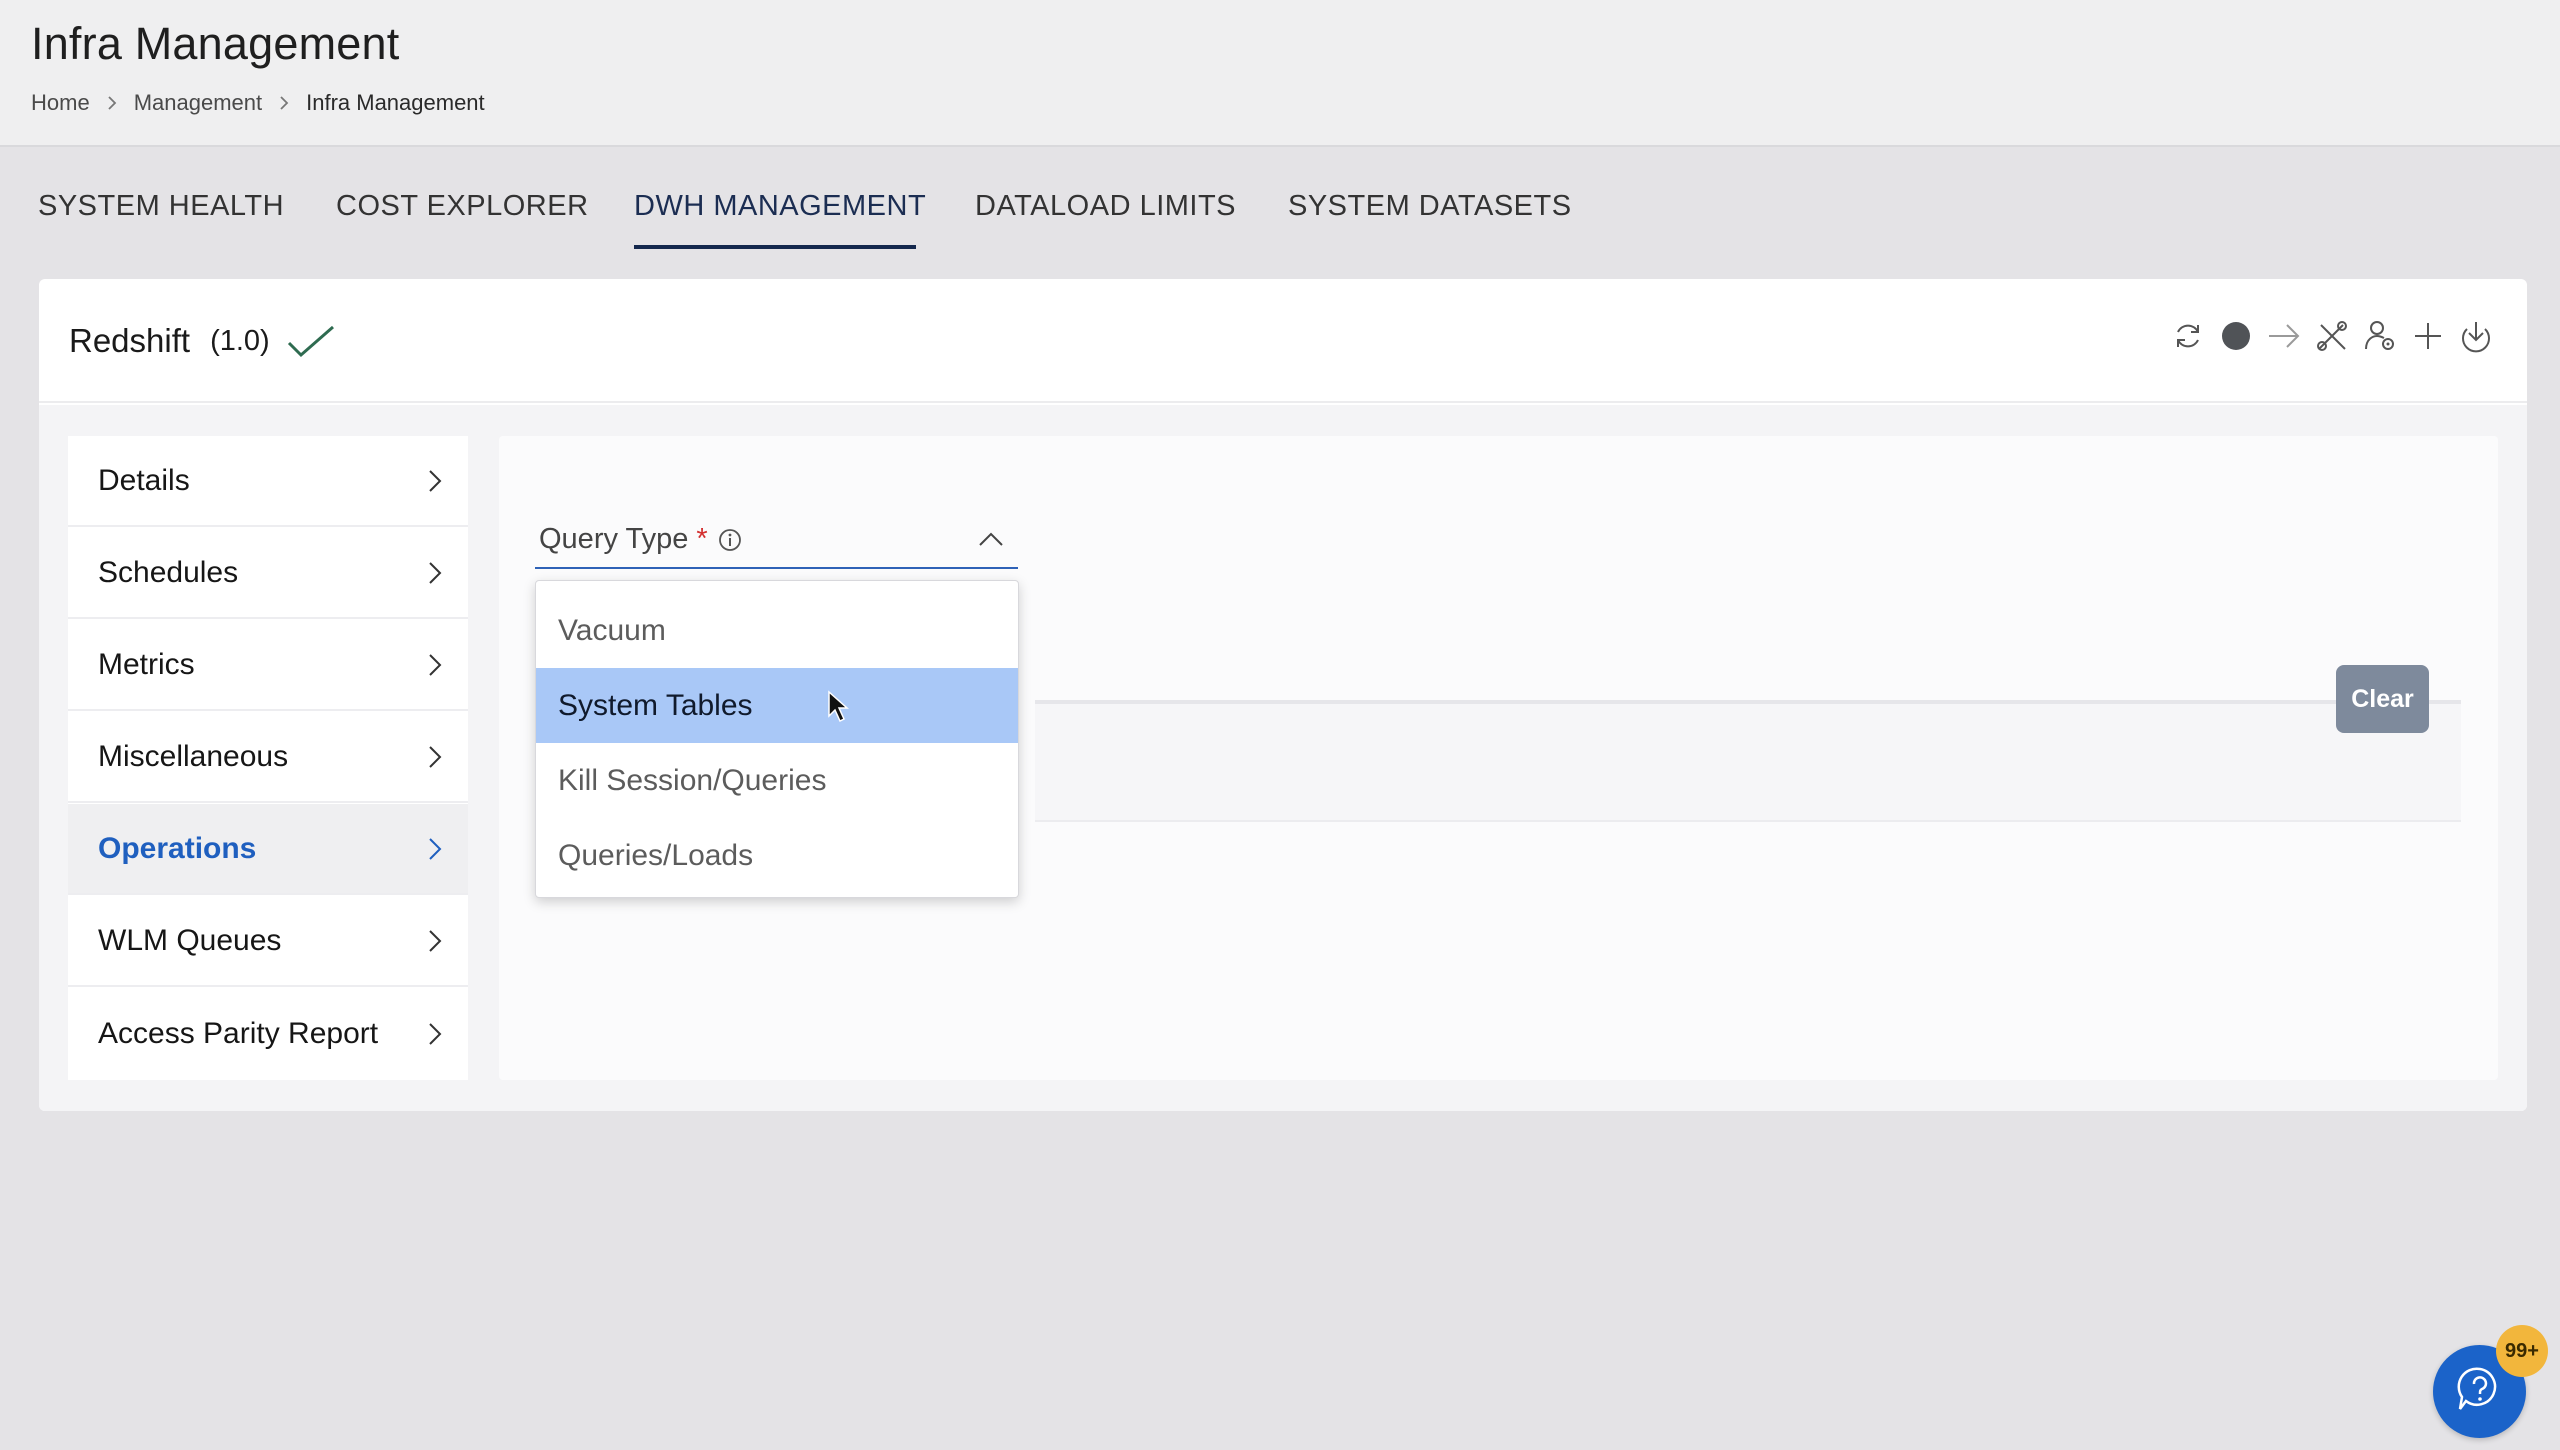 This screenshot has height=1450, width=2560. I want to click on sidebar-item-details: Details, so click(268, 481).